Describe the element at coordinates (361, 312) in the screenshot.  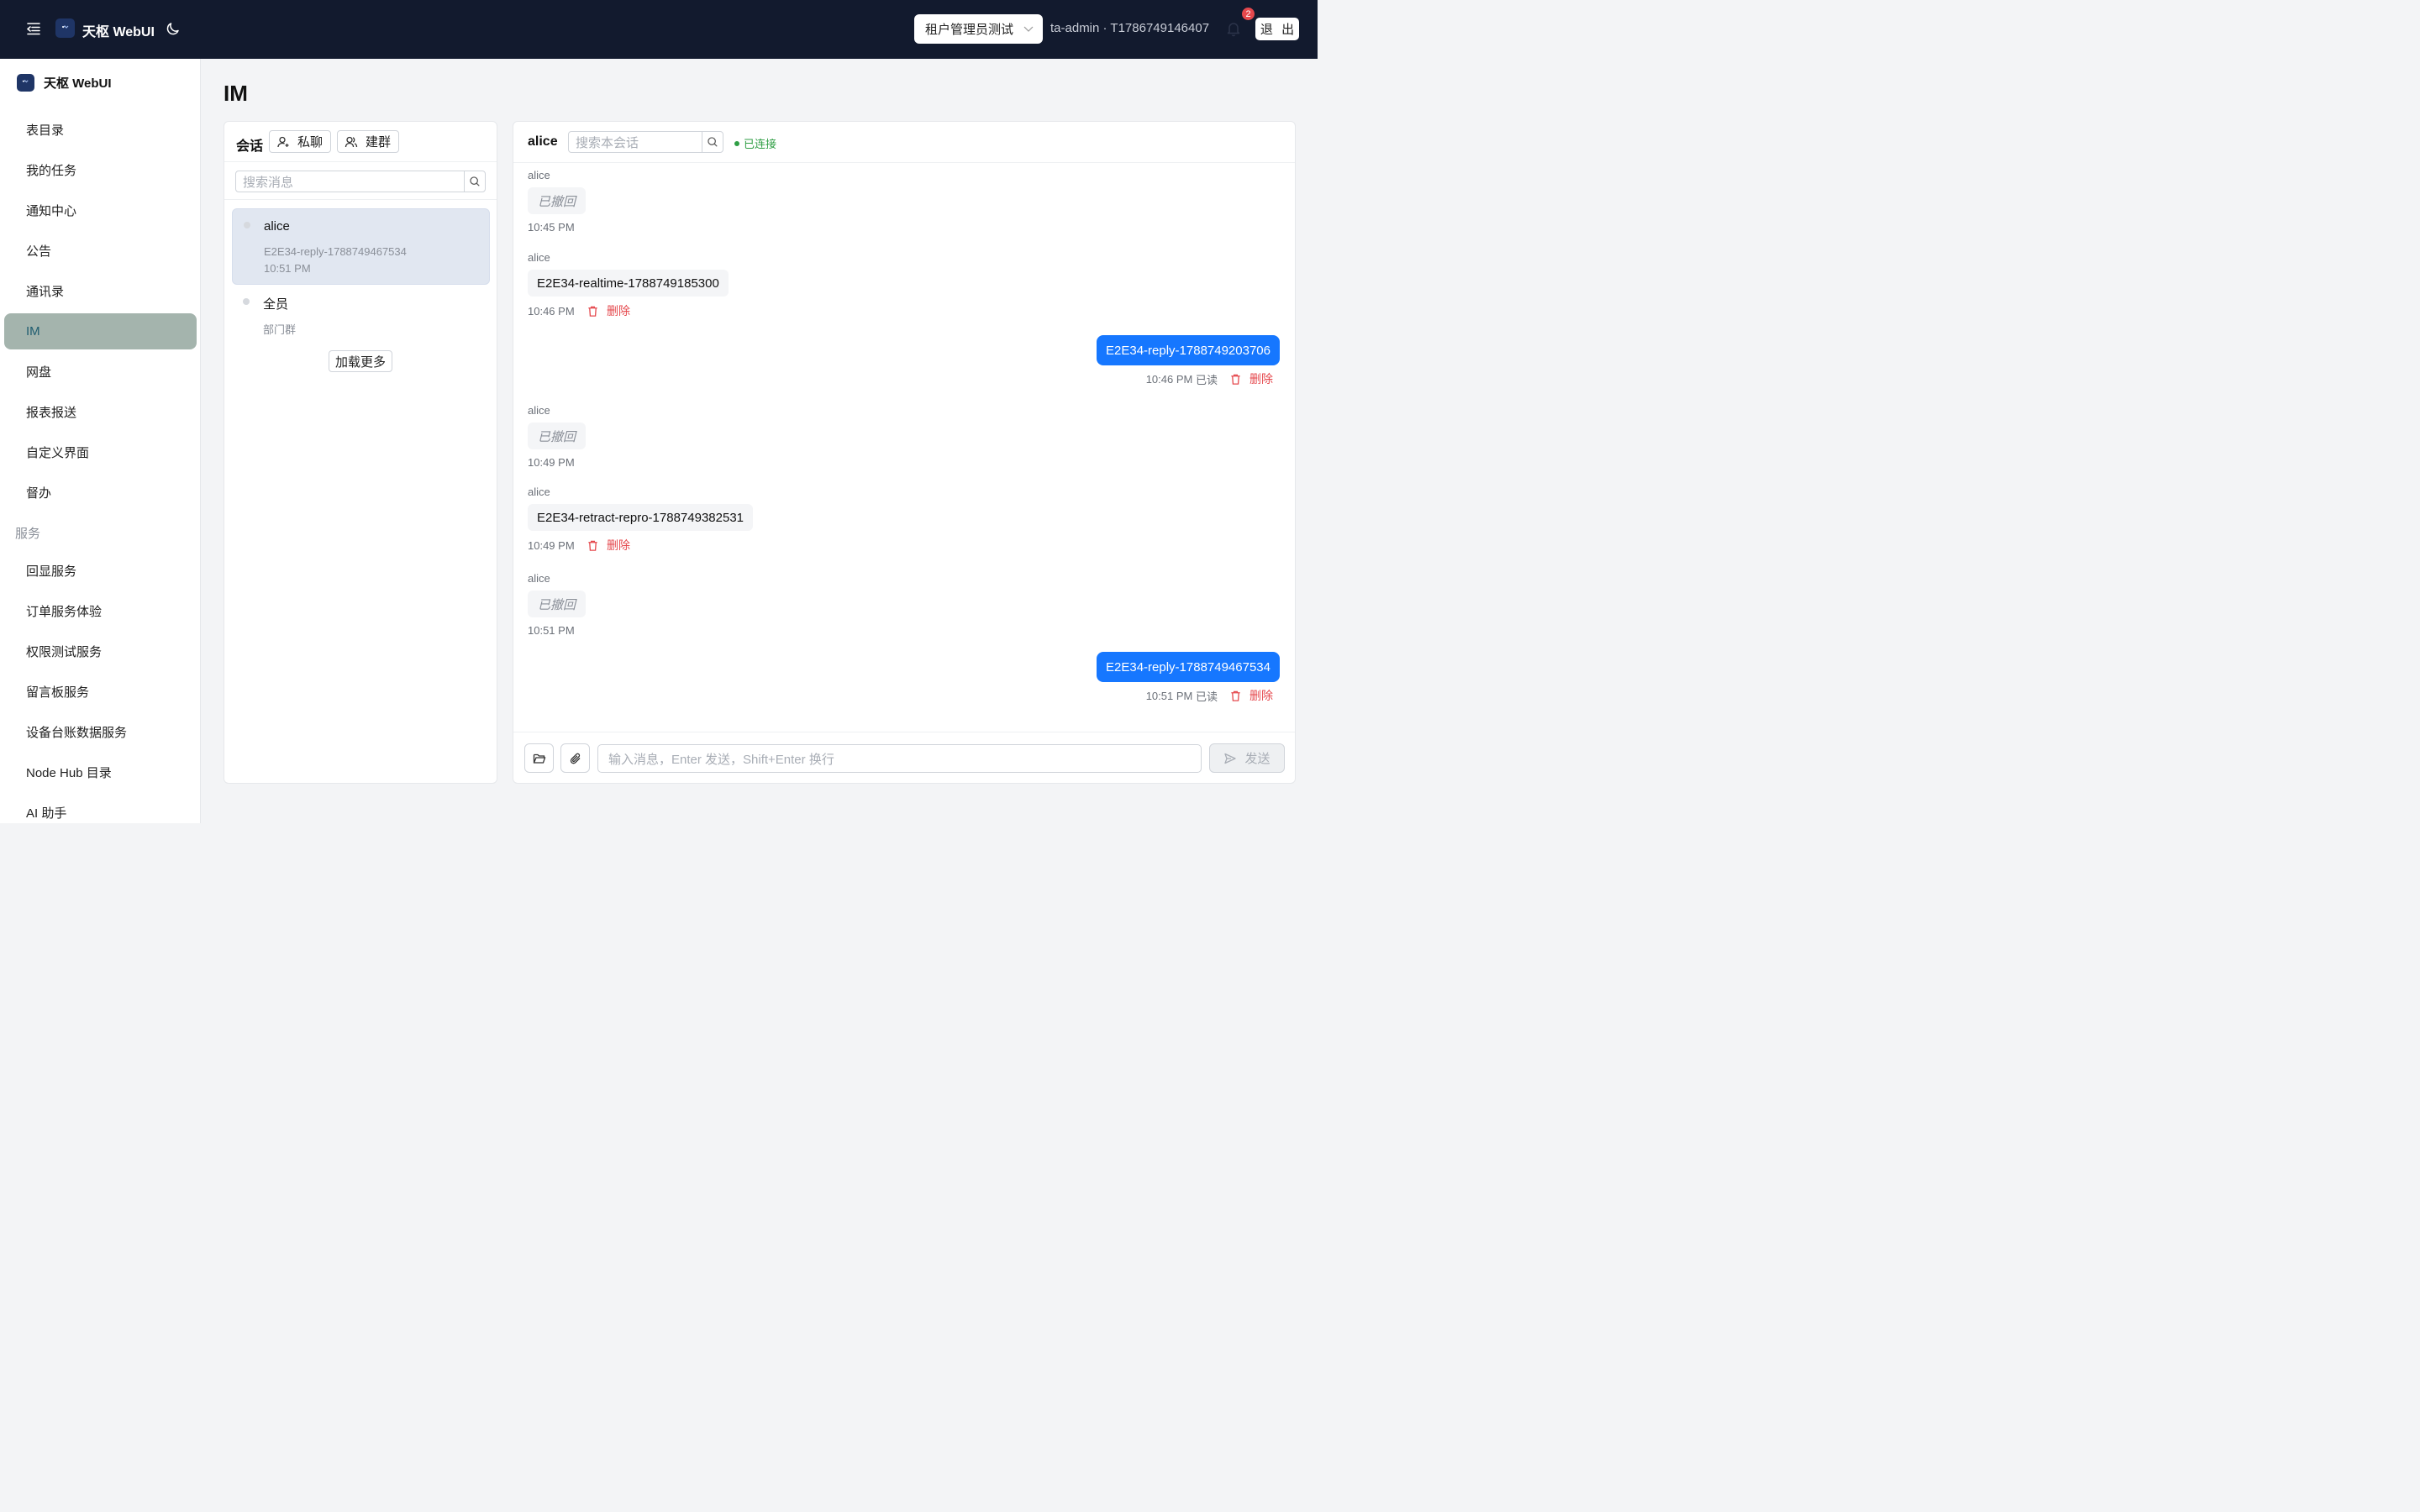
I see `conversation-item: 全员 部门群` at that location.